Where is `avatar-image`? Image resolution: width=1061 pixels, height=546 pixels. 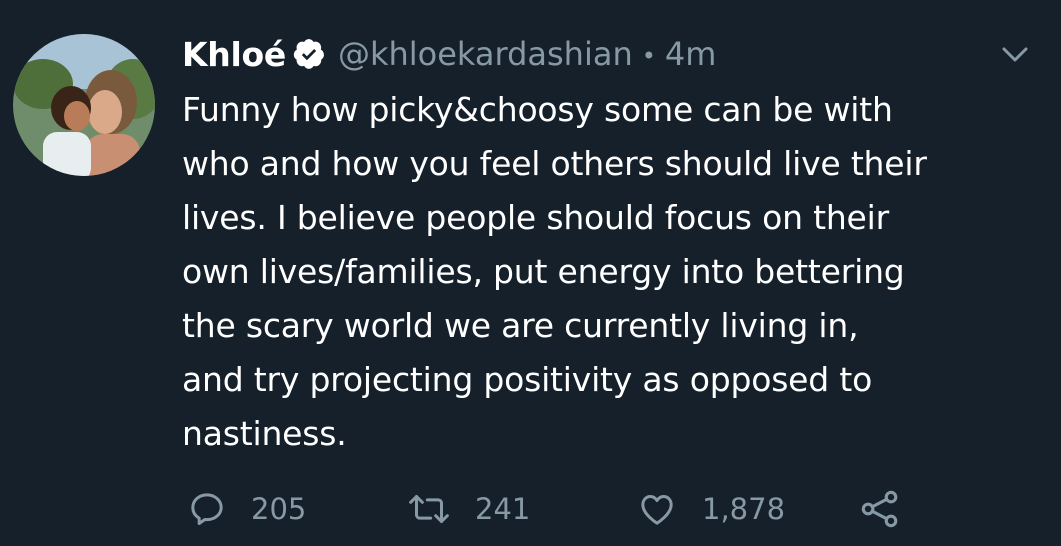 avatar-image is located at coordinates (84, 105).